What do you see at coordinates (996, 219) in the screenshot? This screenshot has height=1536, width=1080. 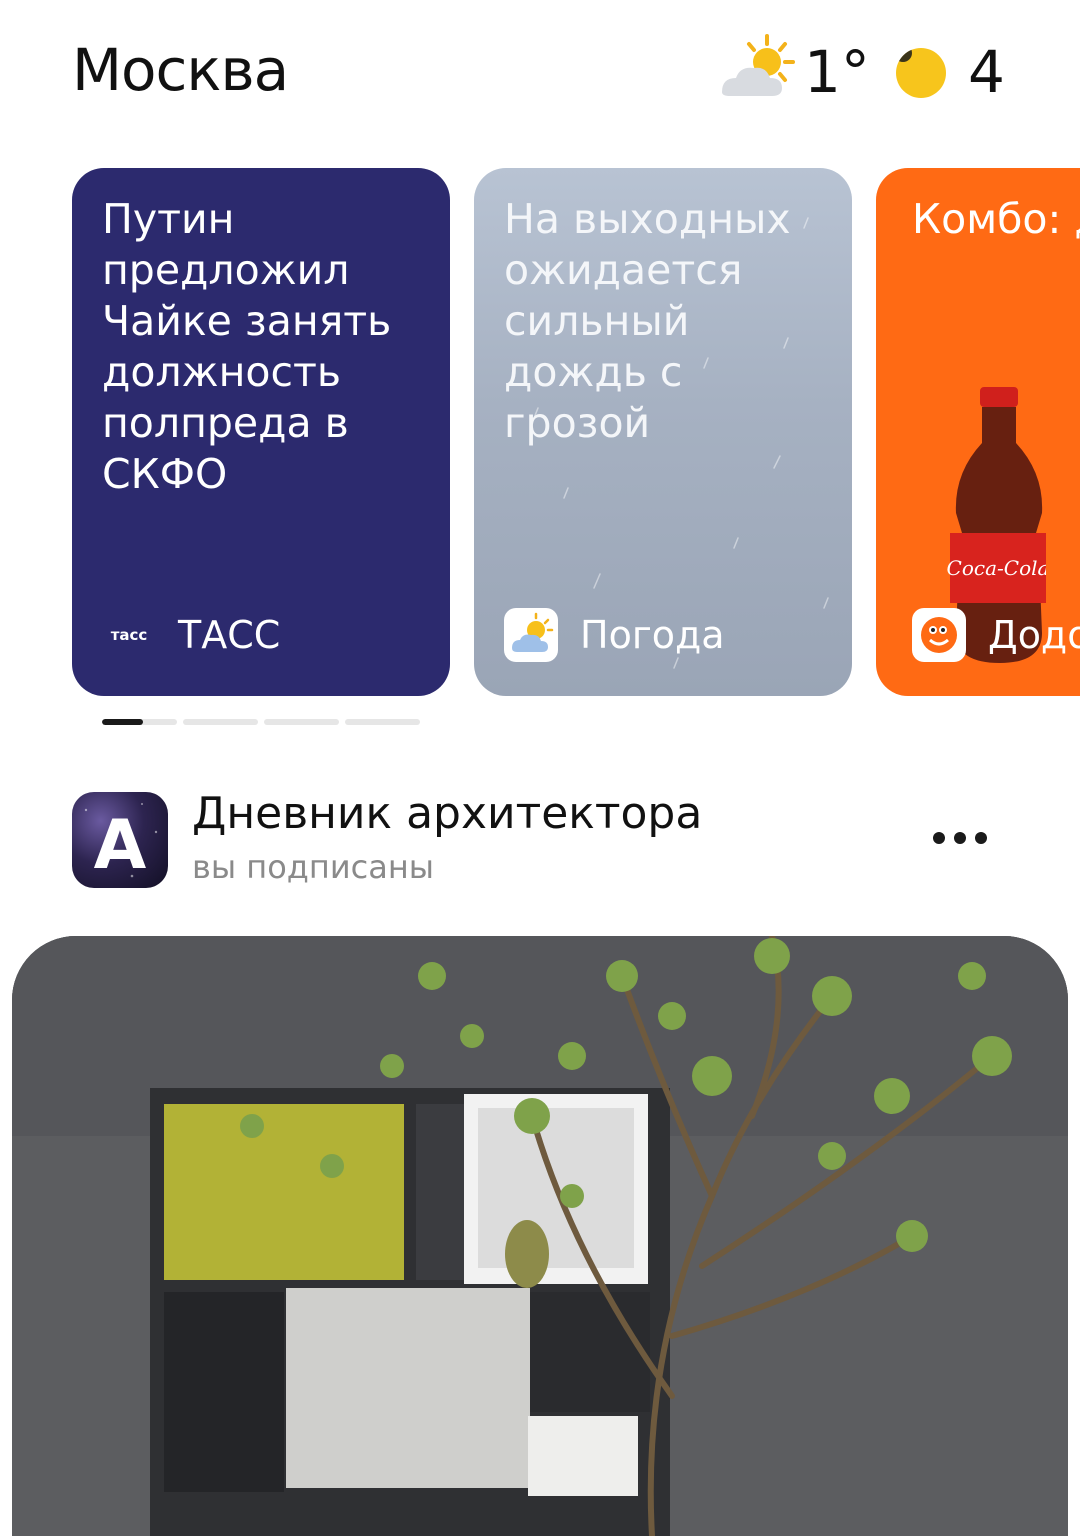 I see `story-headline: Комбо: две пиццы и напиток` at bounding box center [996, 219].